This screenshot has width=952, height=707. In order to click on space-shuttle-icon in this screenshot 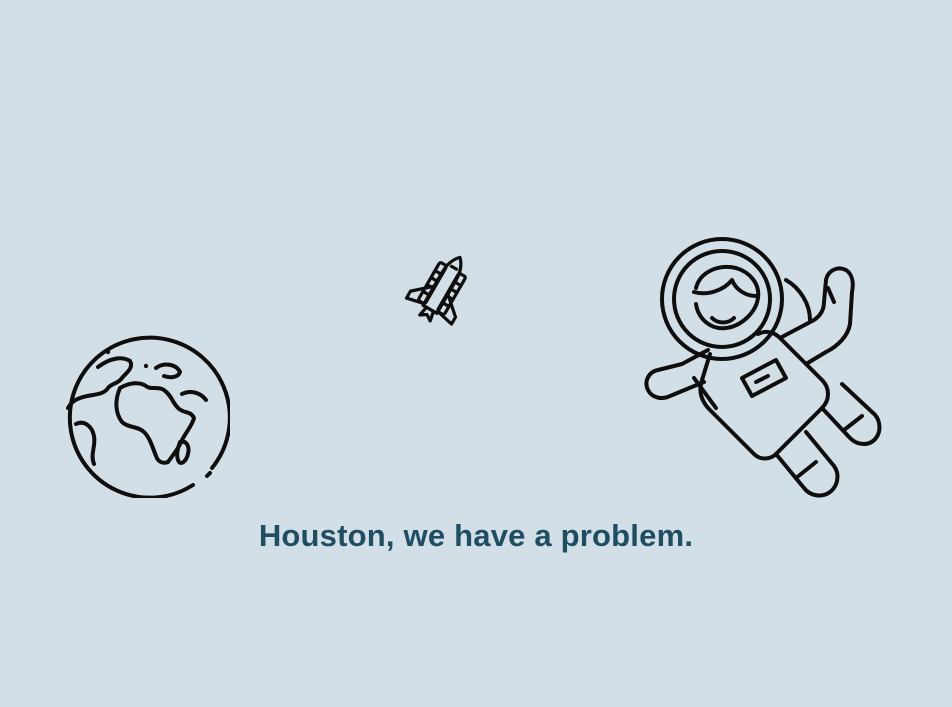, I will do `click(435, 290)`.